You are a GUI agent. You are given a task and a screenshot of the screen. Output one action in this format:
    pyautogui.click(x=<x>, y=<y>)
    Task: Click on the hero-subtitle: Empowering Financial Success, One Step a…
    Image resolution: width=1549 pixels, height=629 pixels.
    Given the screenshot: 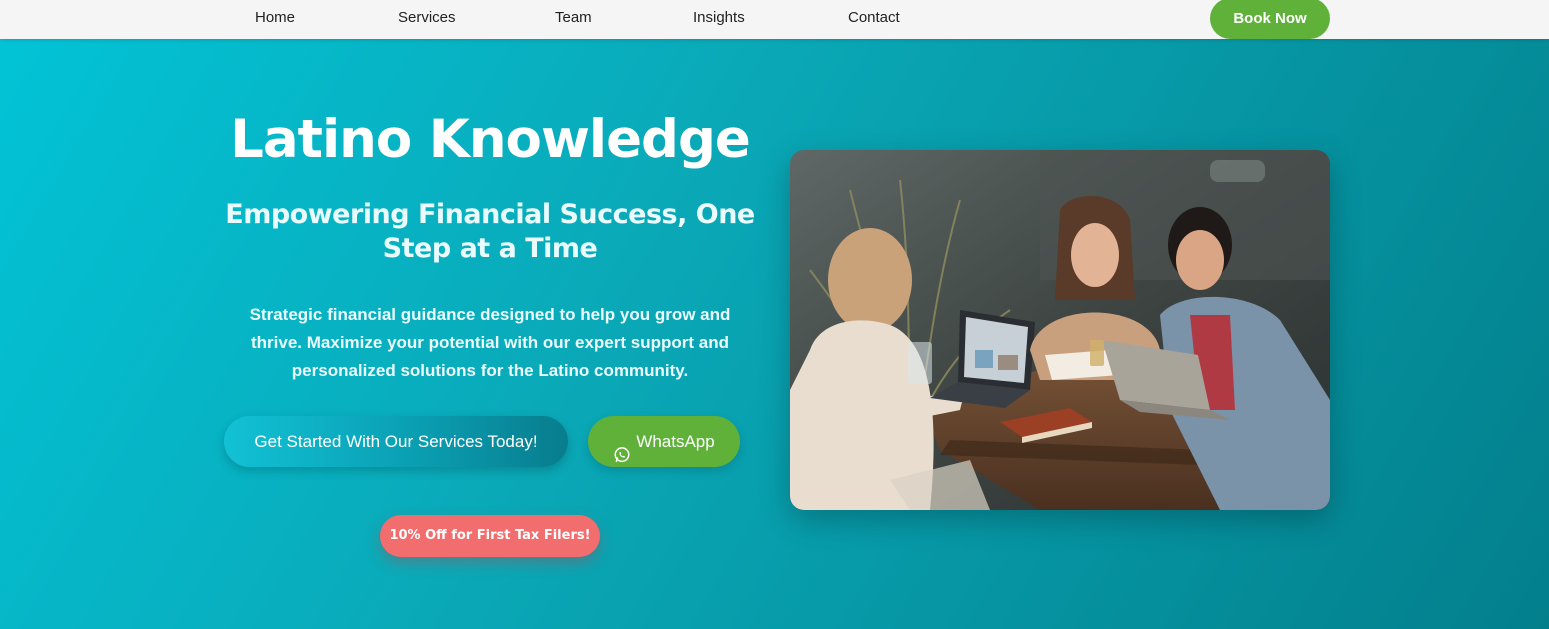 What is the action you would take?
    pyautogui.click(x=490, y=231)
    